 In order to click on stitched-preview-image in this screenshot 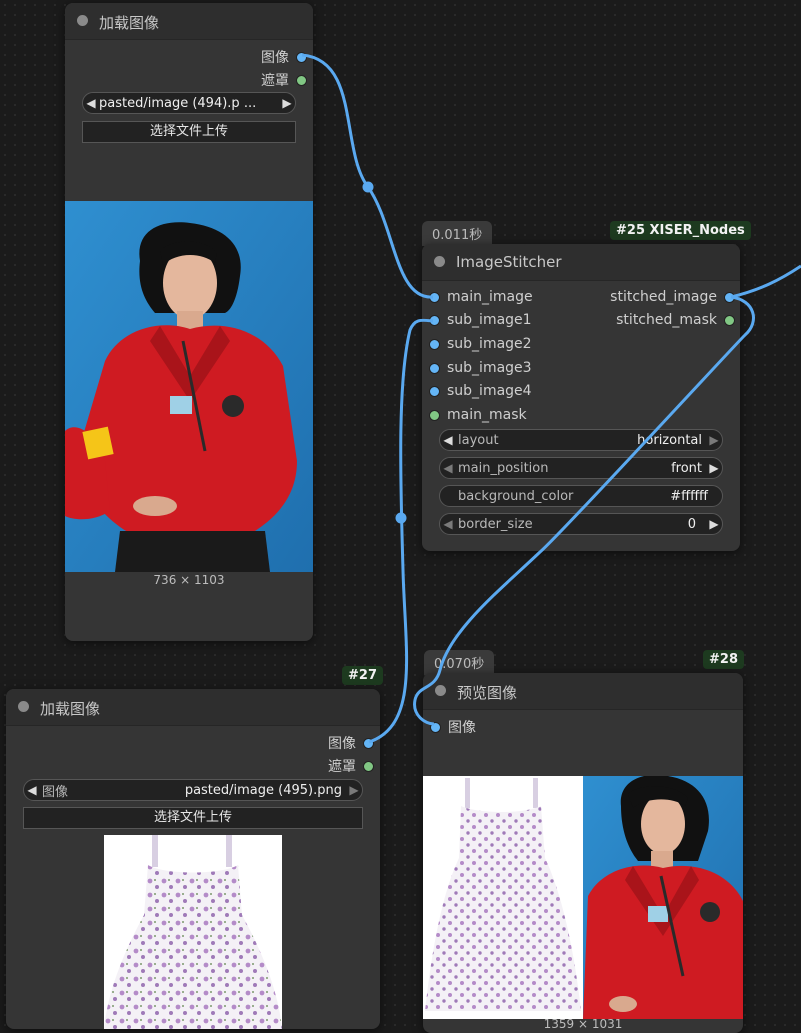, I will do `click(583, 897)`.